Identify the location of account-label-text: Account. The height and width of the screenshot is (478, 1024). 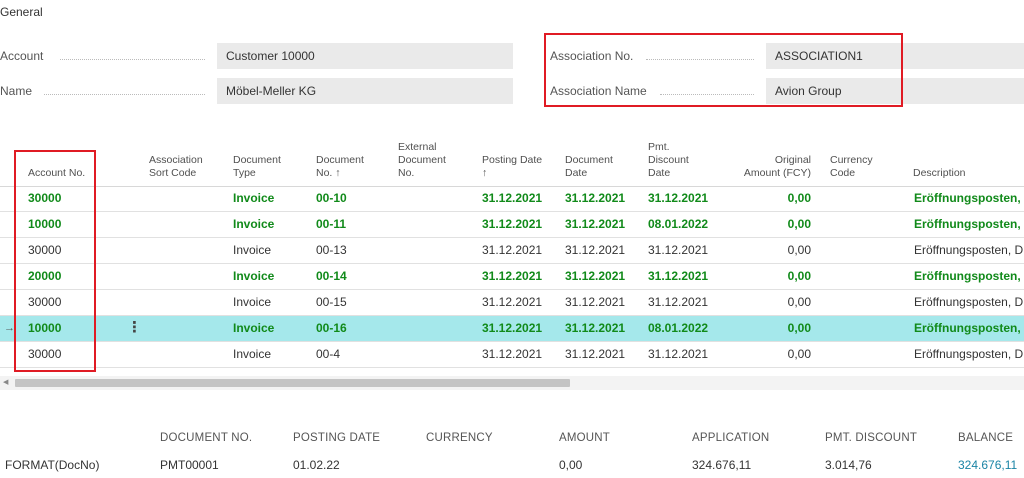
(22, 56).